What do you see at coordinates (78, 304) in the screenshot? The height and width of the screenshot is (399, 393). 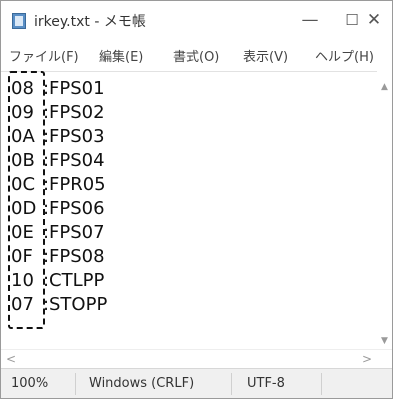 I see `key-name: STOPP` at bounding box center [78, 304].